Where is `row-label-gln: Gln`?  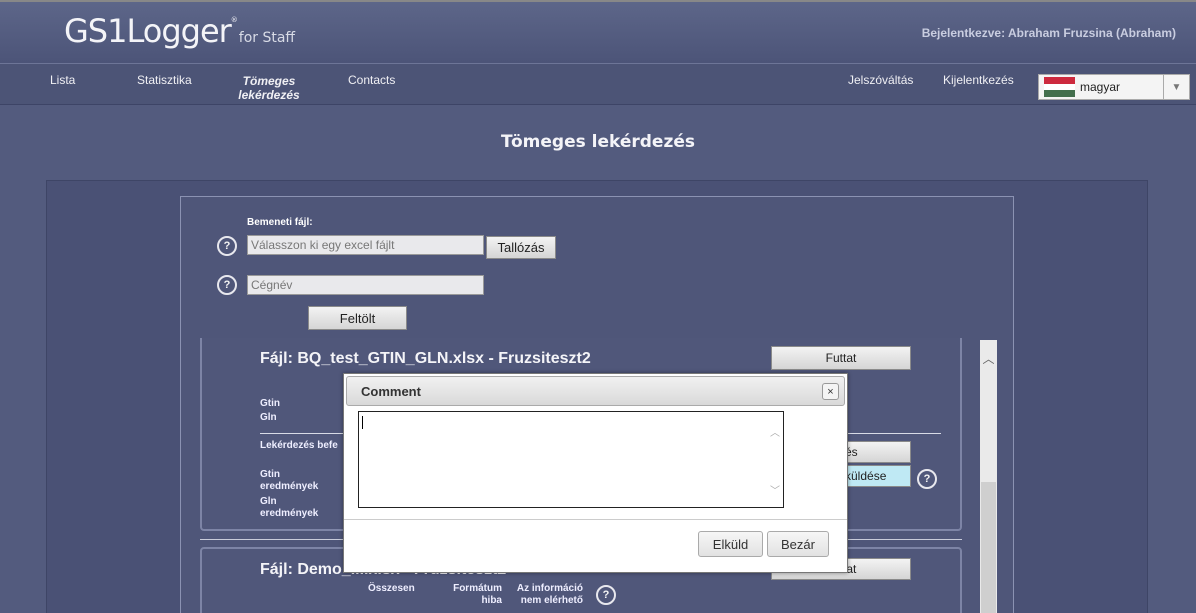 row-label-gln: Gln is located at coordinates (268, 417).